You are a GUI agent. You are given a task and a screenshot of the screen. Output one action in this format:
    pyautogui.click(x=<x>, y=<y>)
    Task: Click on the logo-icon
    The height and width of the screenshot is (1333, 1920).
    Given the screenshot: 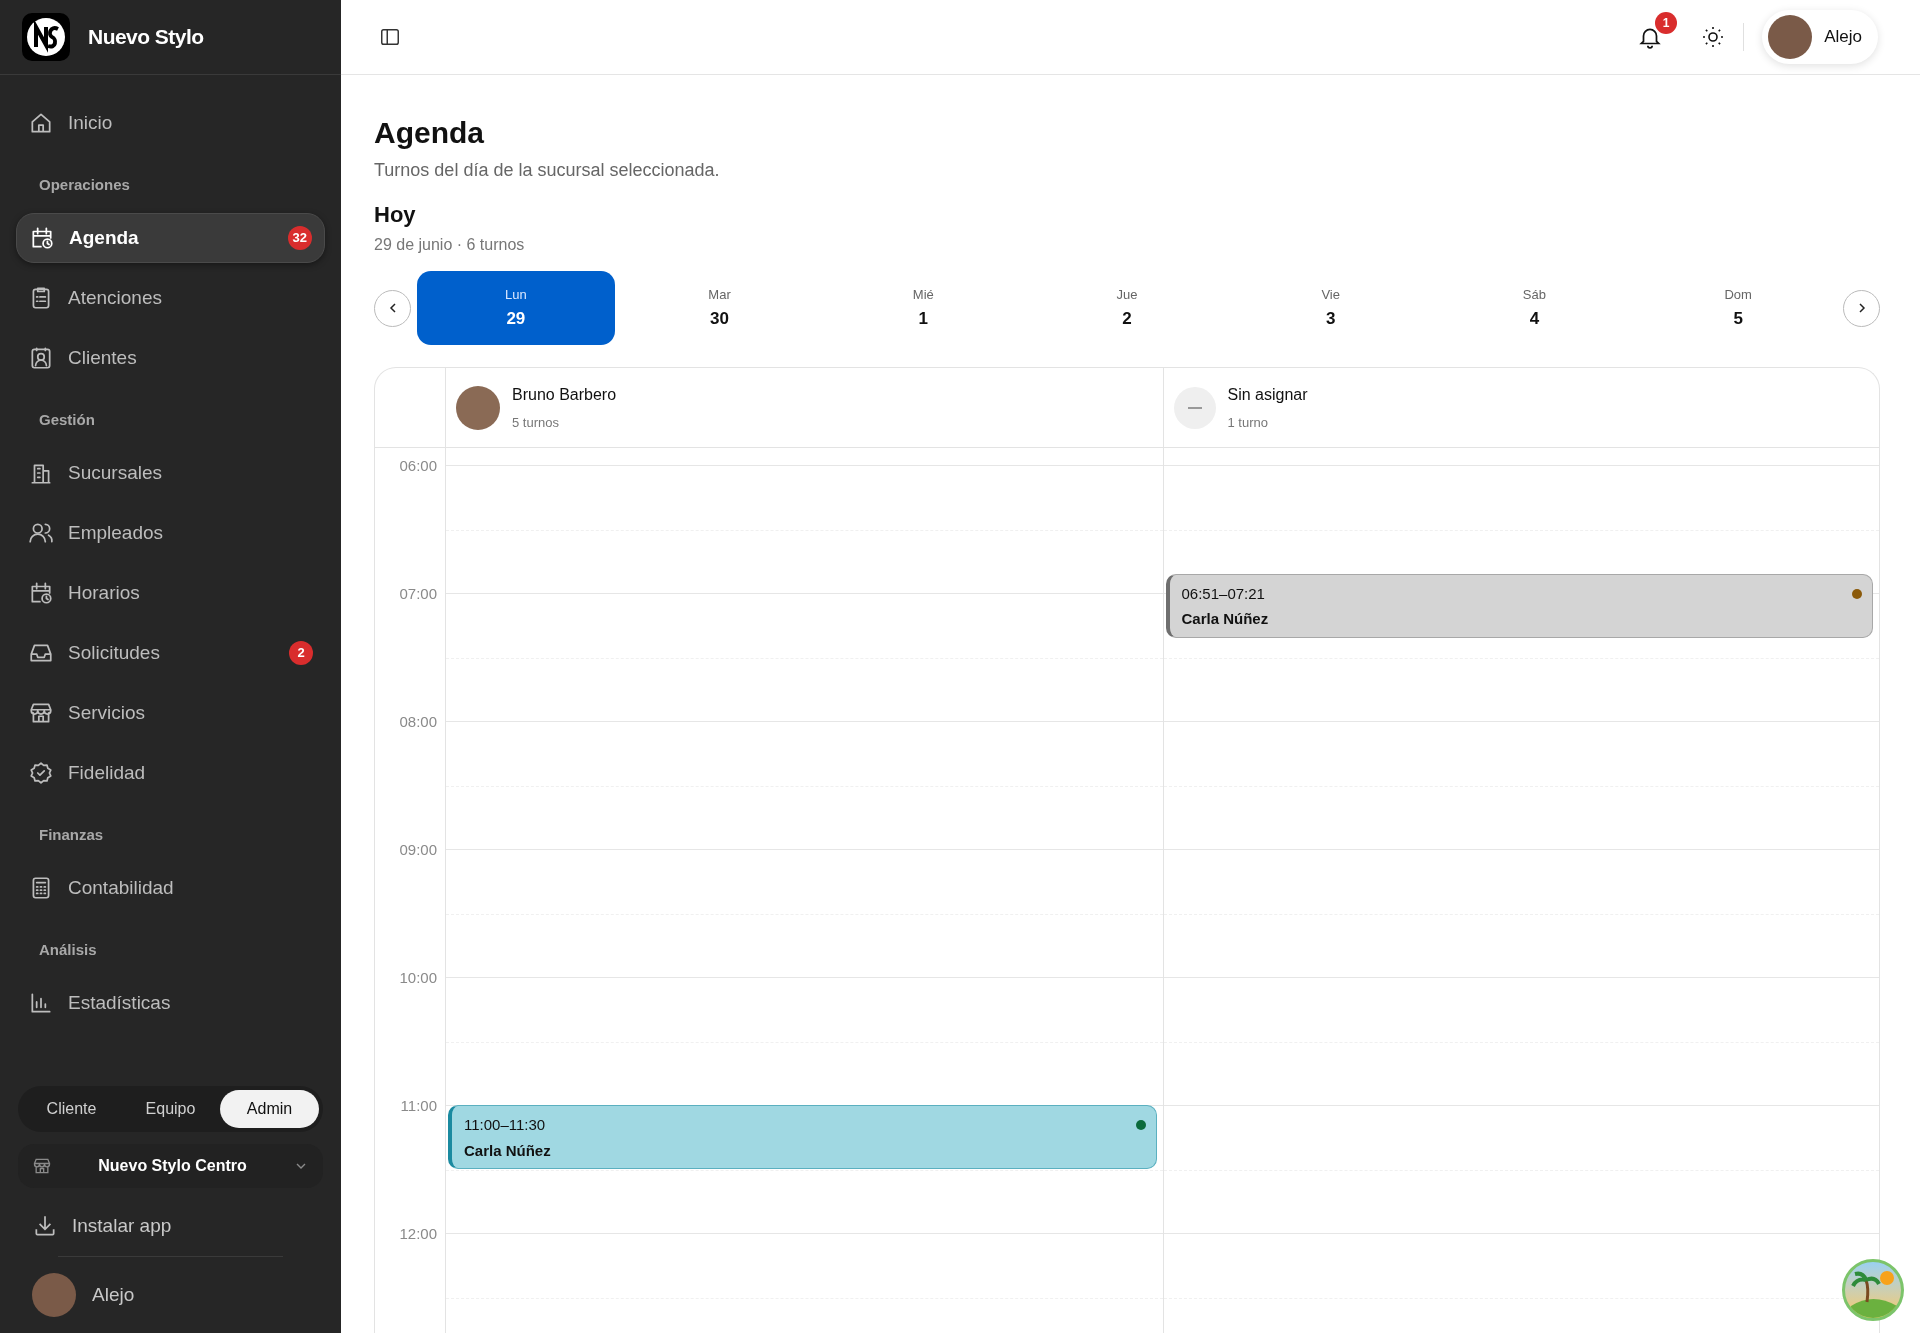 What is the action you would take?
    pyautogui.click(x=46, y=37)
    